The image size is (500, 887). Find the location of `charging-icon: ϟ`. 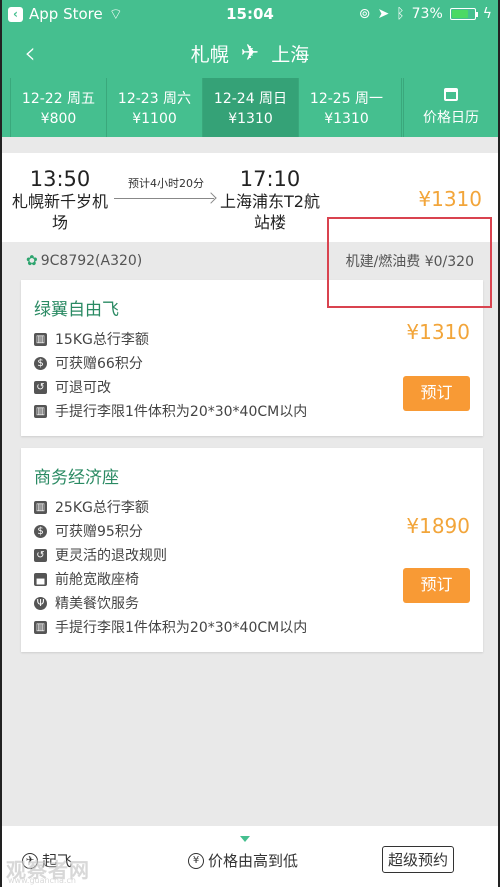

charging-icon: ϟ is located at coordinates (487, 14).